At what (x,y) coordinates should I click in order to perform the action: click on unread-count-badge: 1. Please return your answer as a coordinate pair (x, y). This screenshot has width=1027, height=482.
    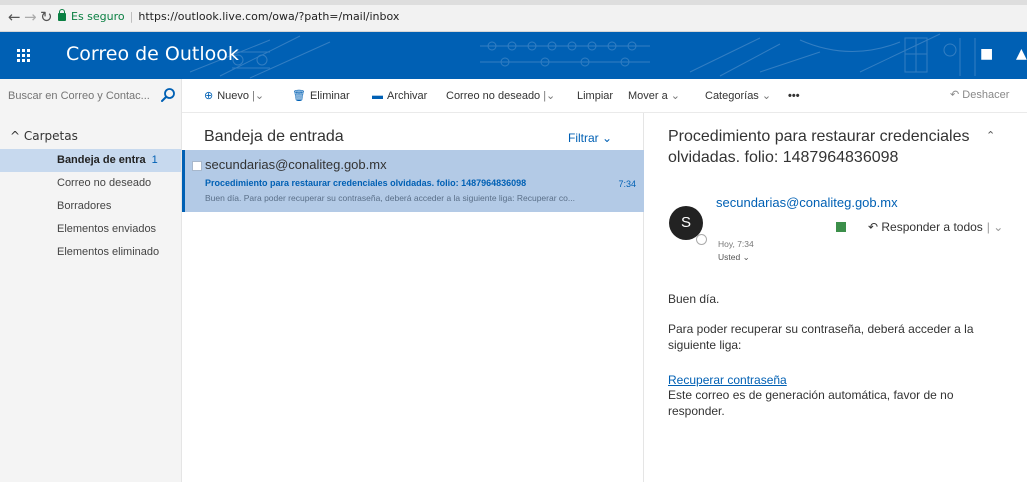
    Looking at the image, I should click on (154, 160).